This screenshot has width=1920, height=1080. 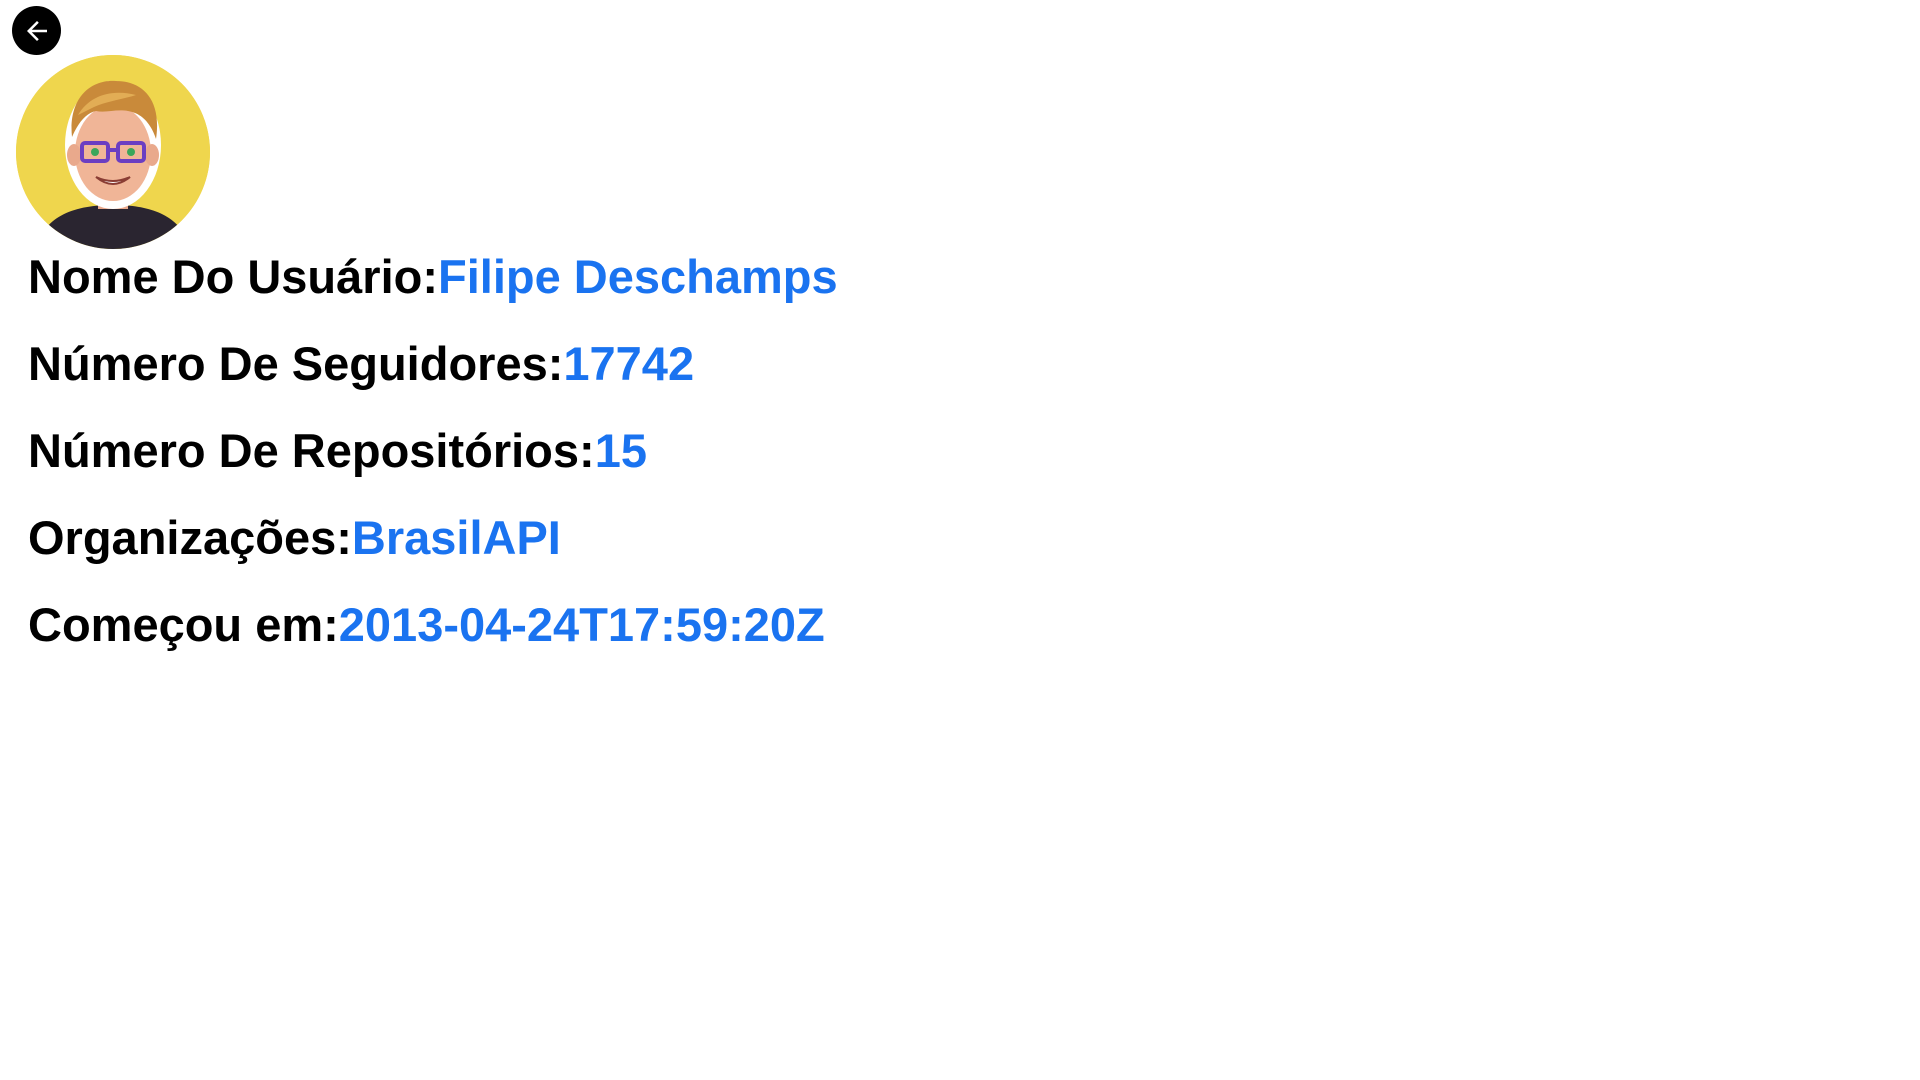 I want to click on user-avatar-image, so click(x=113, y=152).